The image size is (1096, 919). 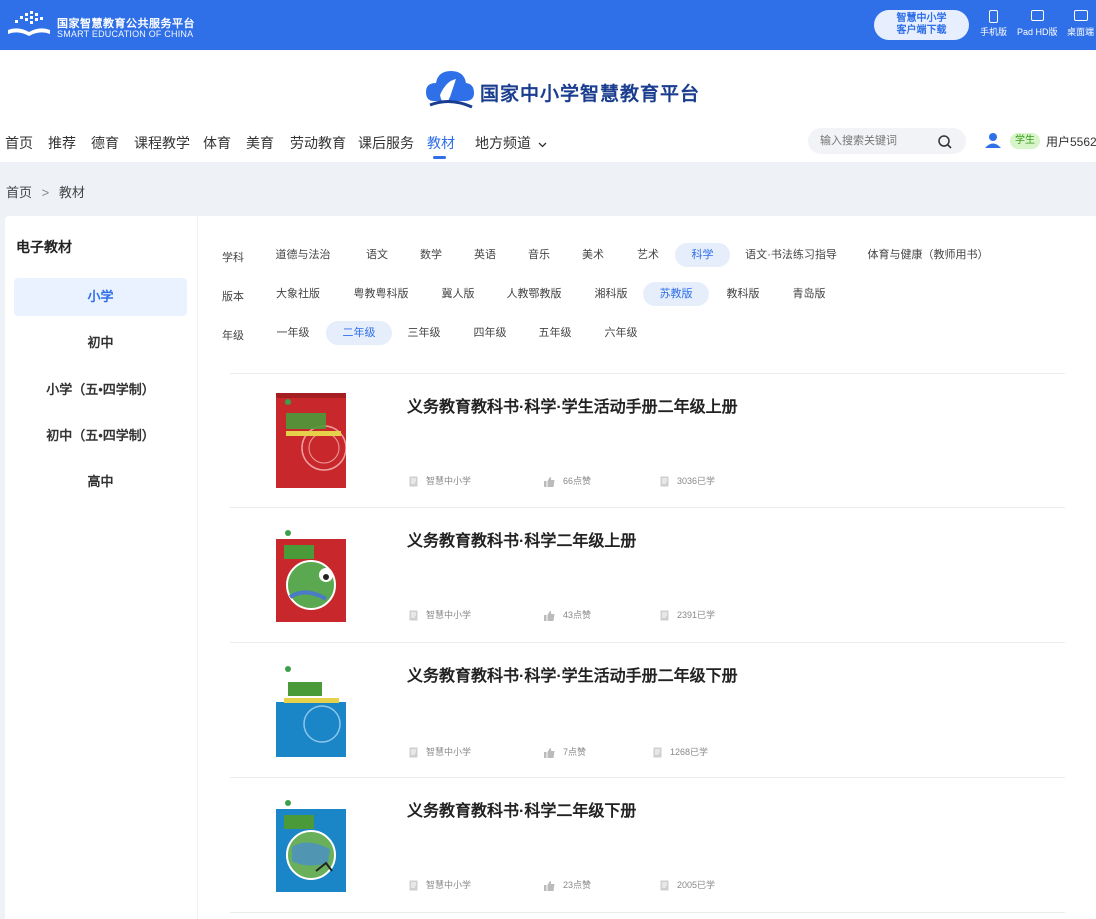 I want to click on category-senior: 高中, so click(x=100, y=482).